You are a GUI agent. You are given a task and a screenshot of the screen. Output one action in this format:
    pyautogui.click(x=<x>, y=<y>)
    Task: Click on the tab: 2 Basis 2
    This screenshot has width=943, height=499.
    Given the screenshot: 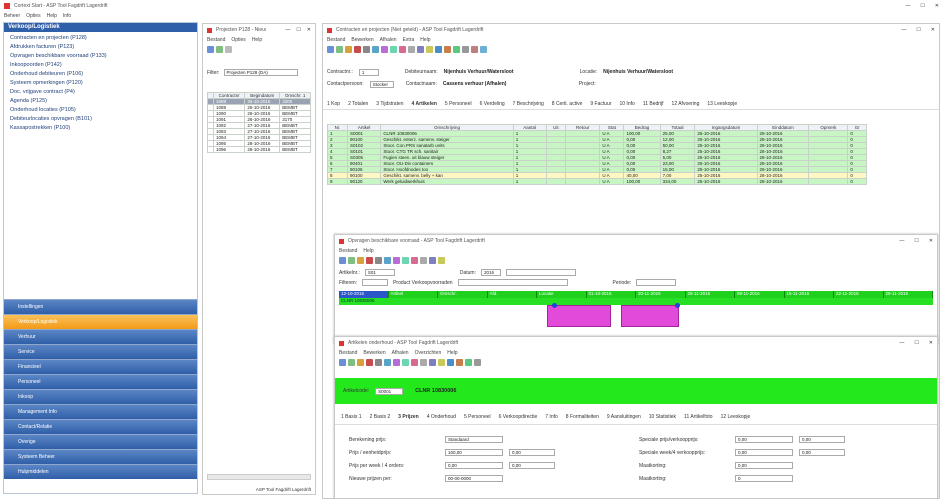 What is the action you would take?
    pyautogui.click(x=380, y=417)
    